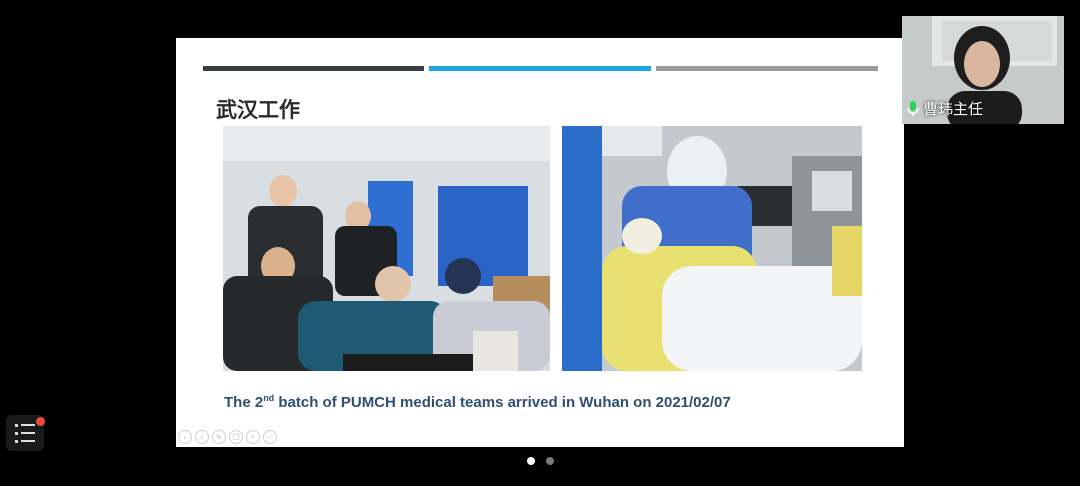 The width and height of the screenshot is (1080, 486). What do you see at coordinates (185, 437) in the screenshot?
I see `arrow-left-icon: ‹` at bounding box center [185, 437].